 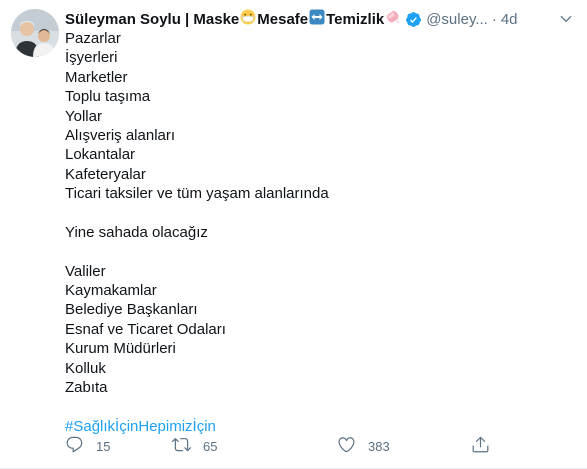 I want to click on chevron-down-icon, so click(x=566, y=19).